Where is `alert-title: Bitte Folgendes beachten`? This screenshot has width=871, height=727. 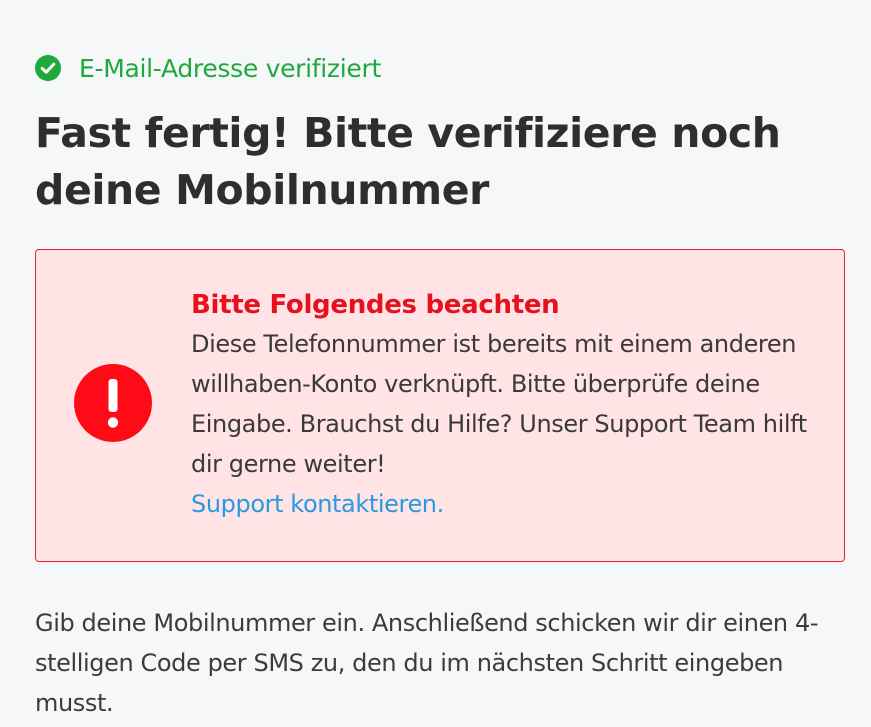
alert-title: Bitte Folgendes beachten is located at coordinates (375, 305).